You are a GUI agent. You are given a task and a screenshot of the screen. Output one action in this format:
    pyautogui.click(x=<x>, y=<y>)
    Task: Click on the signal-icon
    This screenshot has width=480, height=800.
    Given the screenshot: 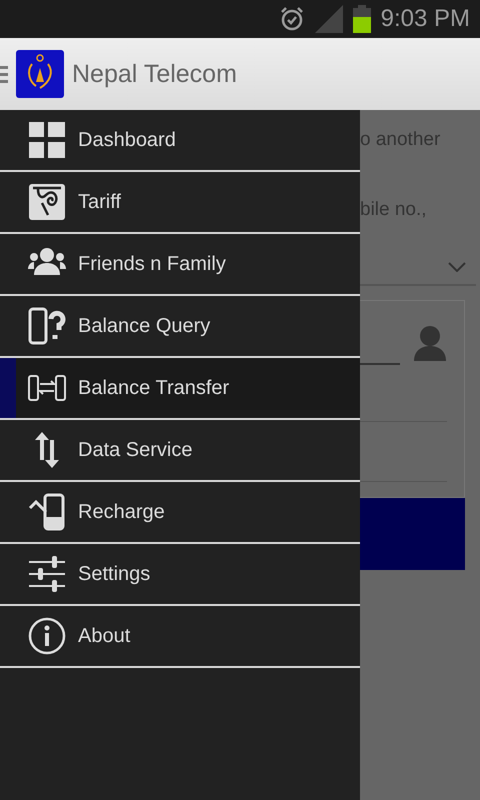 What is the action you would take?
    pyautogui.click(x=328, y=19)
    